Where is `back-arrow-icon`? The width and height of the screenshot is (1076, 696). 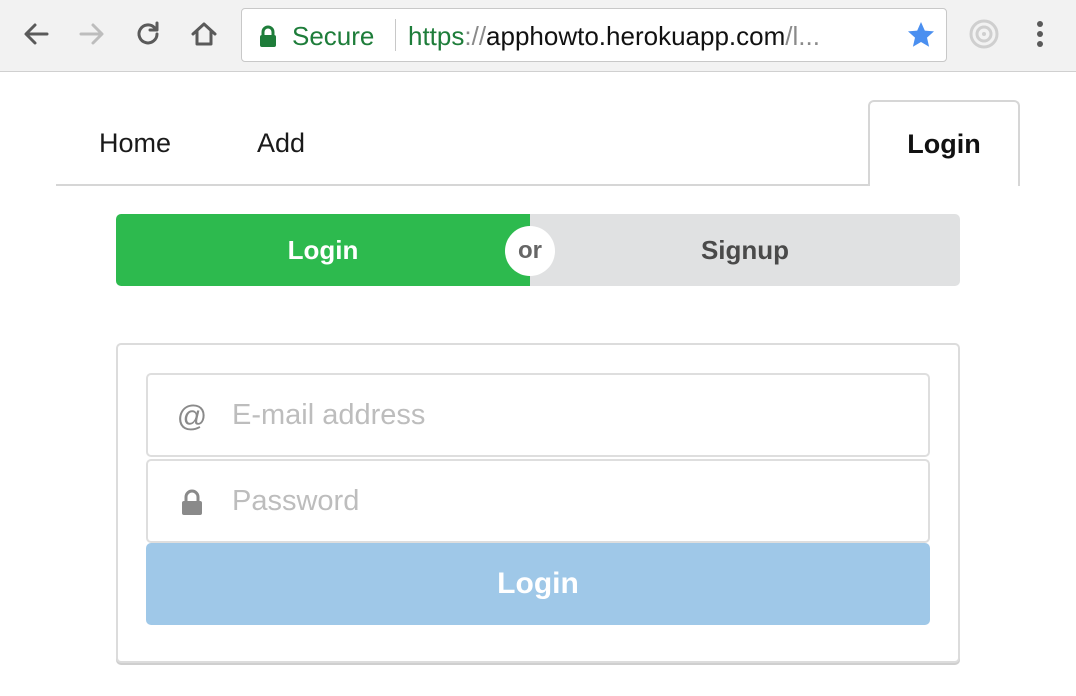 back-arrow-icon is located at coordinates (36, 34).